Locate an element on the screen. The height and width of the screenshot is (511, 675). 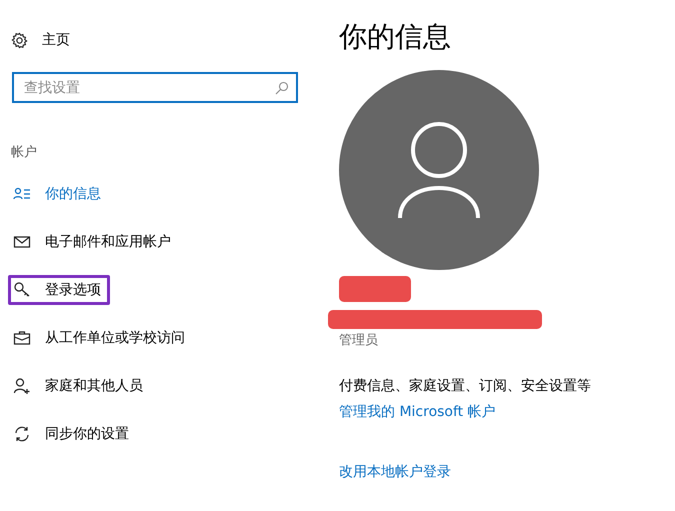
nav-item: 从工作单位或学校访问 is located at coordinates (101, 338).